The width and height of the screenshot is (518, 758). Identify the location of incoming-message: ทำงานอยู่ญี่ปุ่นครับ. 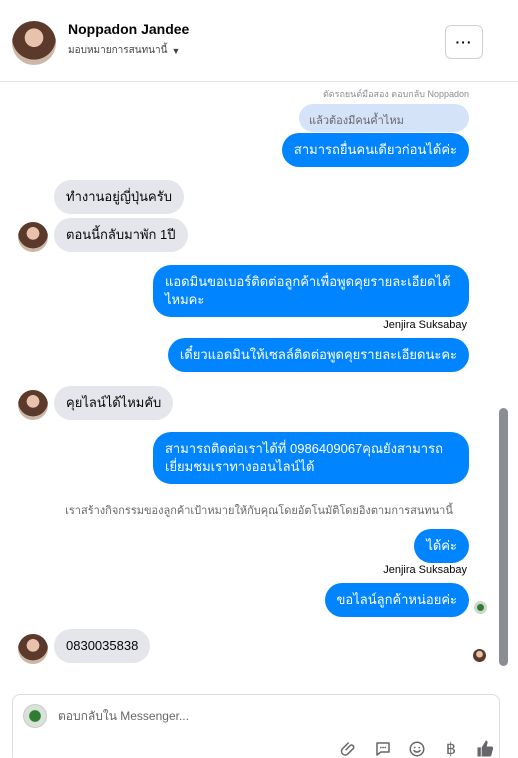
(119, 197).